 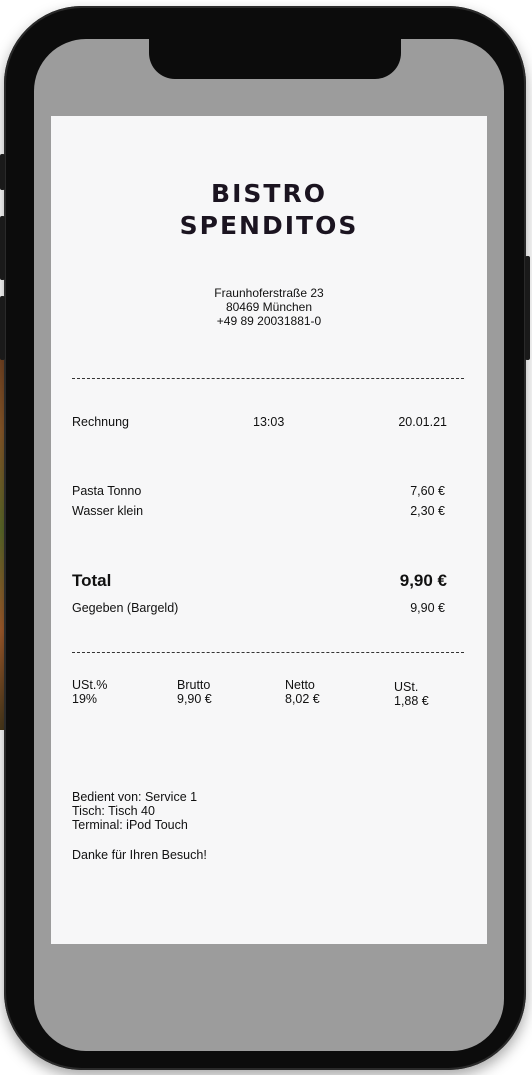 What do you see at coordinates (269, 307) in the screenshot?
I see `address-city: 80469 München` at bounding box center [269, 307].